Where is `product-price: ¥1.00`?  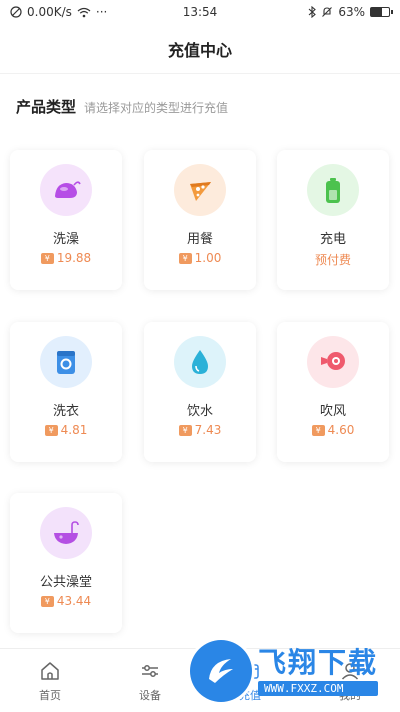 product-price: ¥1.00 is located at coordinates (200, 258).